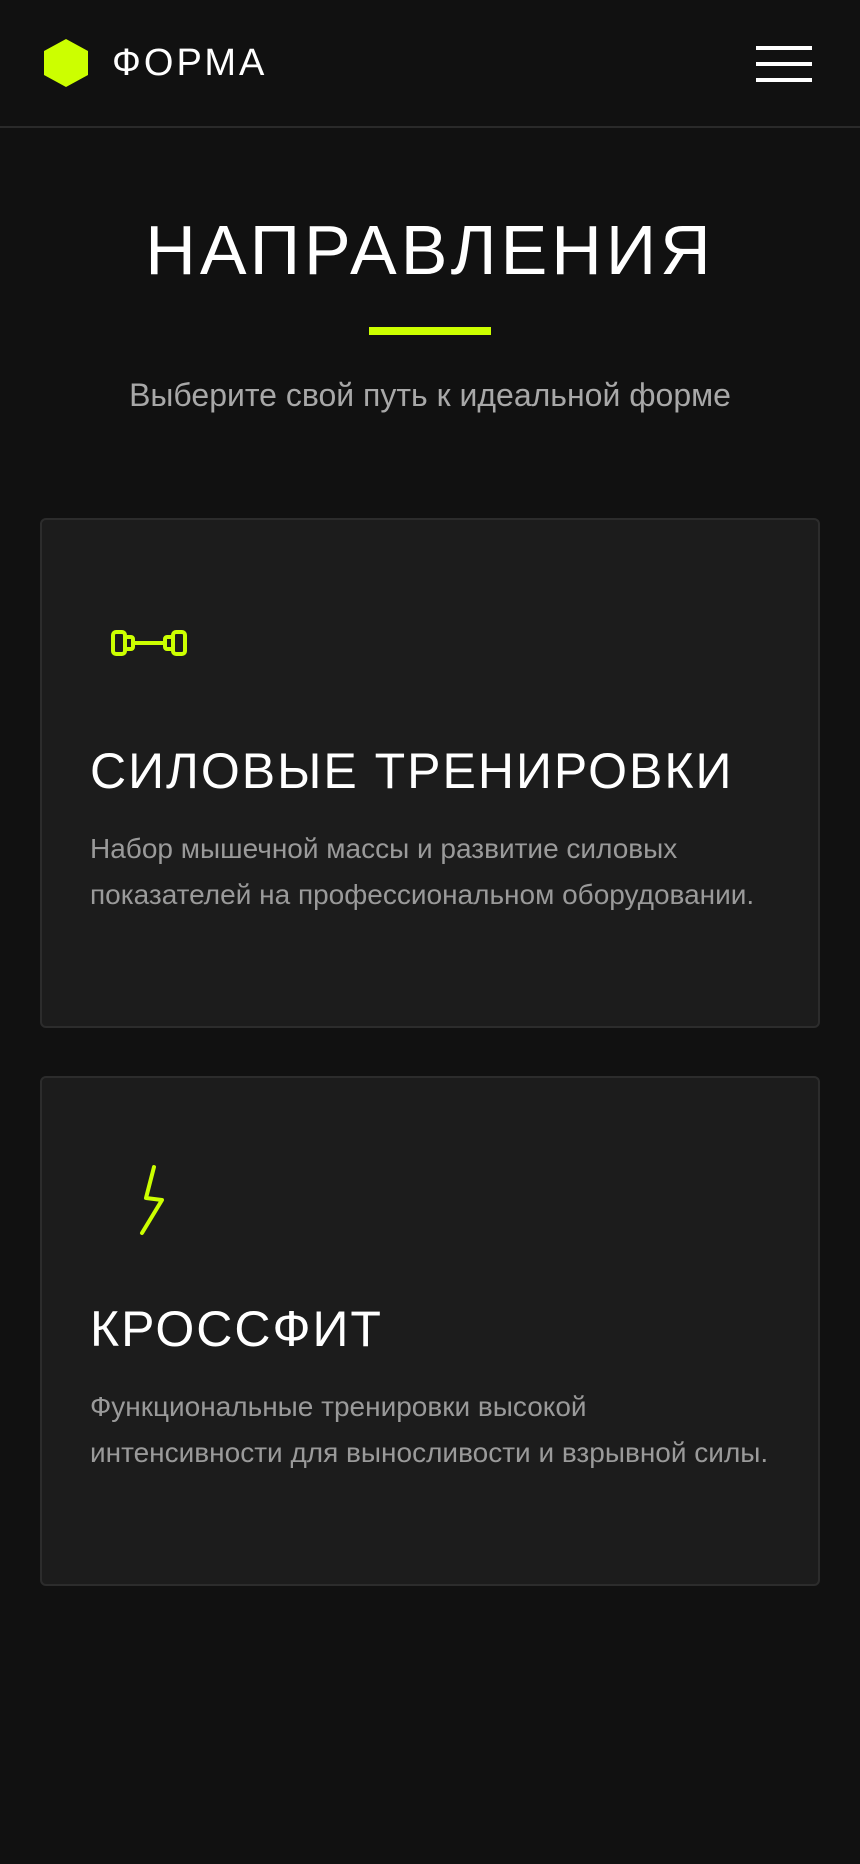  Describe the element at coordinates (152, 1200) in the screenshot. I see `lightning-icon` at that location.